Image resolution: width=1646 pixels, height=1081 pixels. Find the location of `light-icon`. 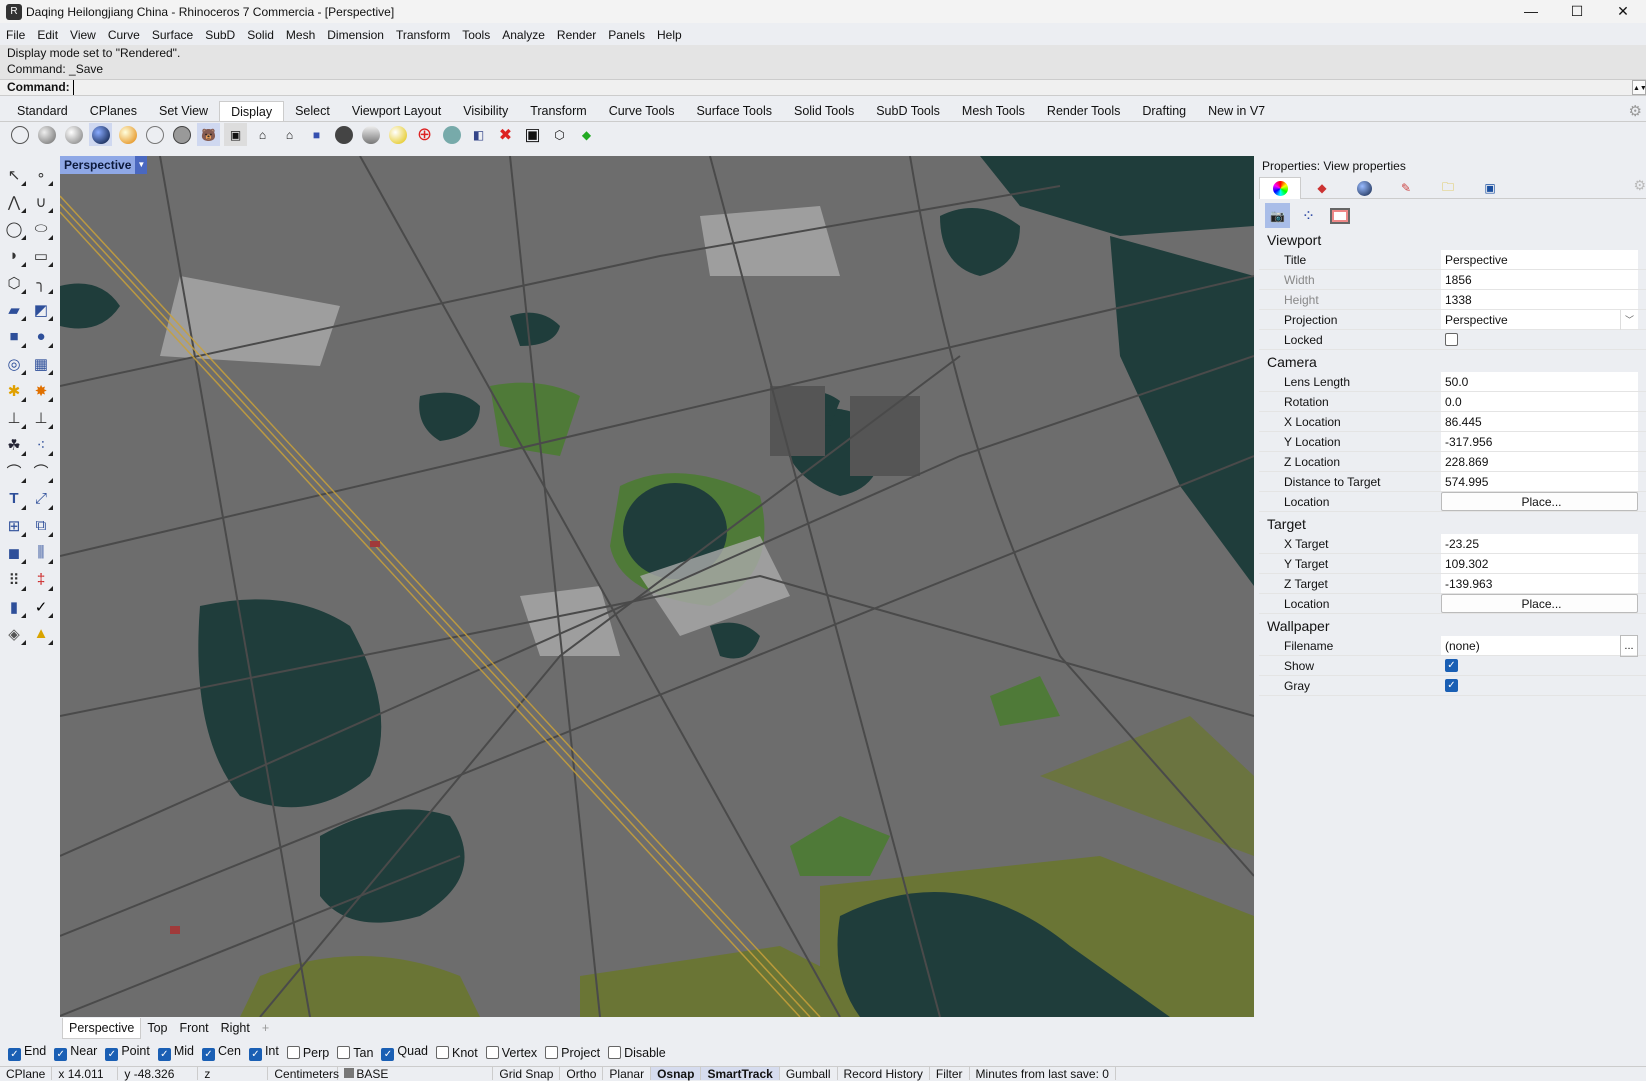

light-icon is located at coordinates (397, 134).